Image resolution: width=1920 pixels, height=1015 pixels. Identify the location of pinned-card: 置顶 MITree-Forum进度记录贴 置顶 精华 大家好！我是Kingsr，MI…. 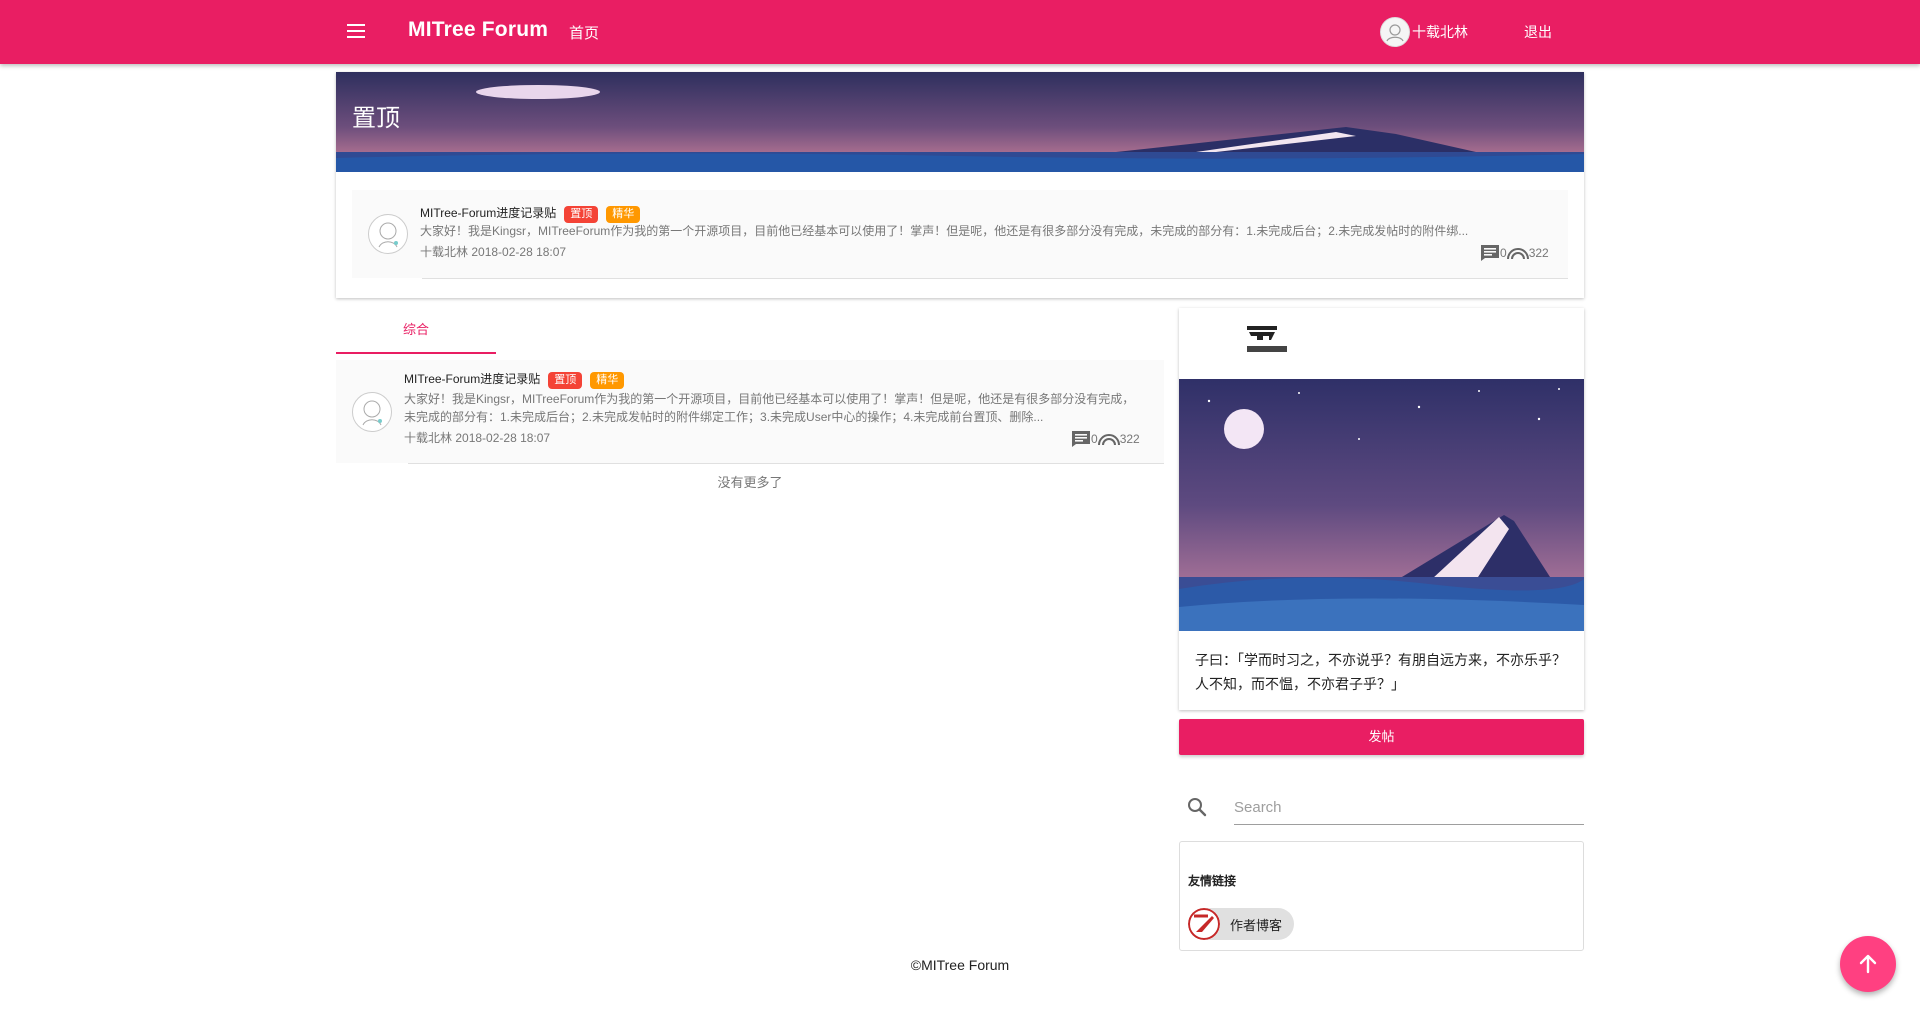
(960, 185).